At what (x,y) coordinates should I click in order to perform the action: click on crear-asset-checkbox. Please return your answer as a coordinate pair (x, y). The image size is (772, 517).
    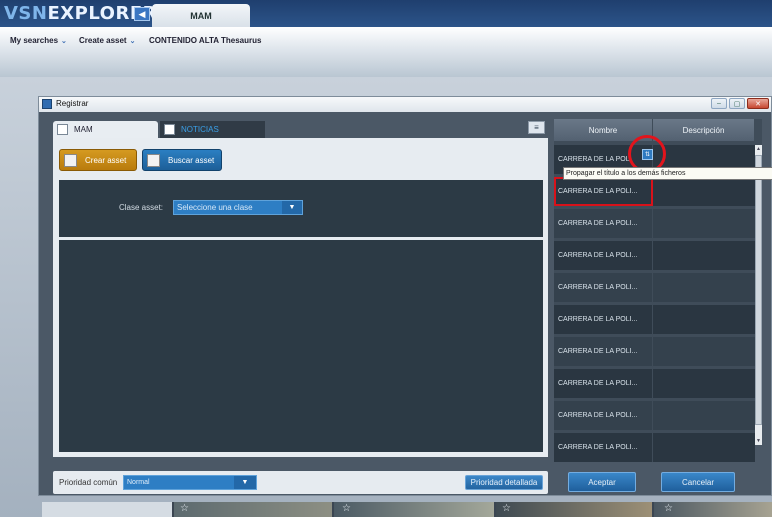
    Looking at the image, I should click on (70, 160).